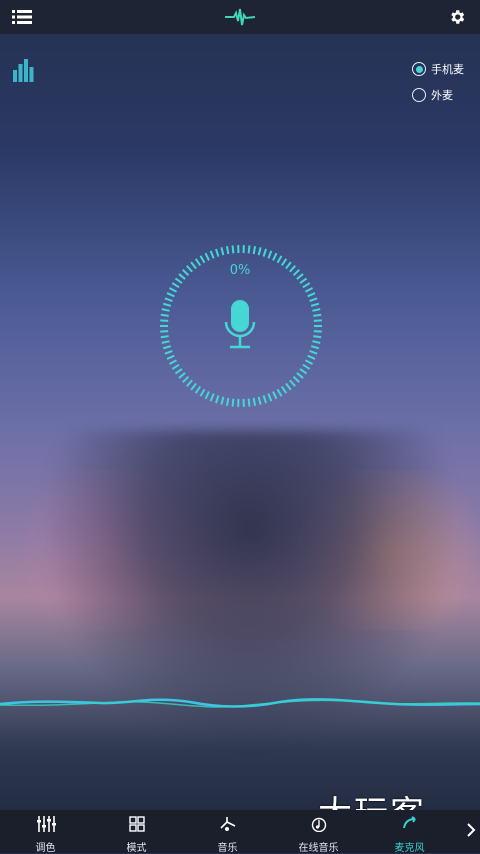  I want to click on radio-button-selected, so click(419, 69).